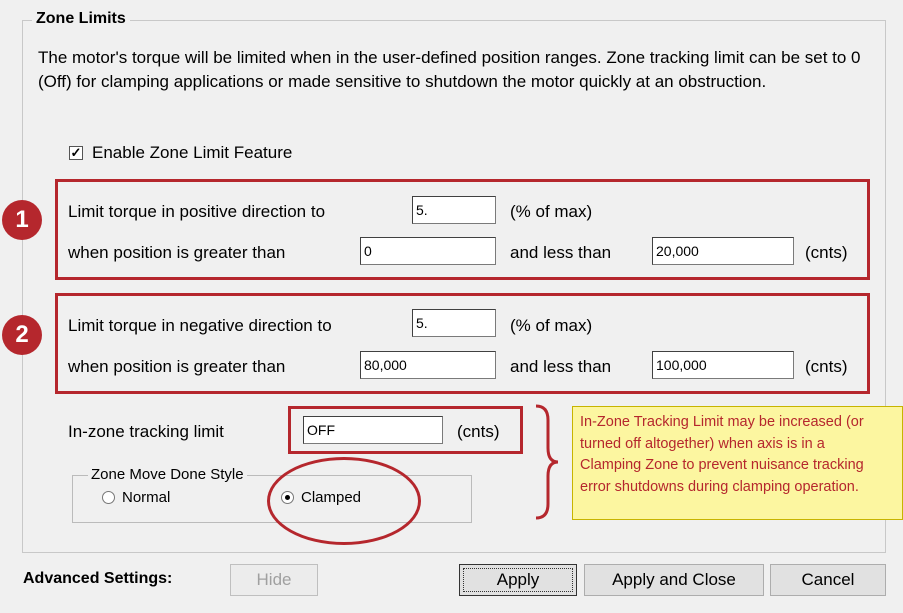  I want to click on zone2-torque-input: 5., so click(454, 323).